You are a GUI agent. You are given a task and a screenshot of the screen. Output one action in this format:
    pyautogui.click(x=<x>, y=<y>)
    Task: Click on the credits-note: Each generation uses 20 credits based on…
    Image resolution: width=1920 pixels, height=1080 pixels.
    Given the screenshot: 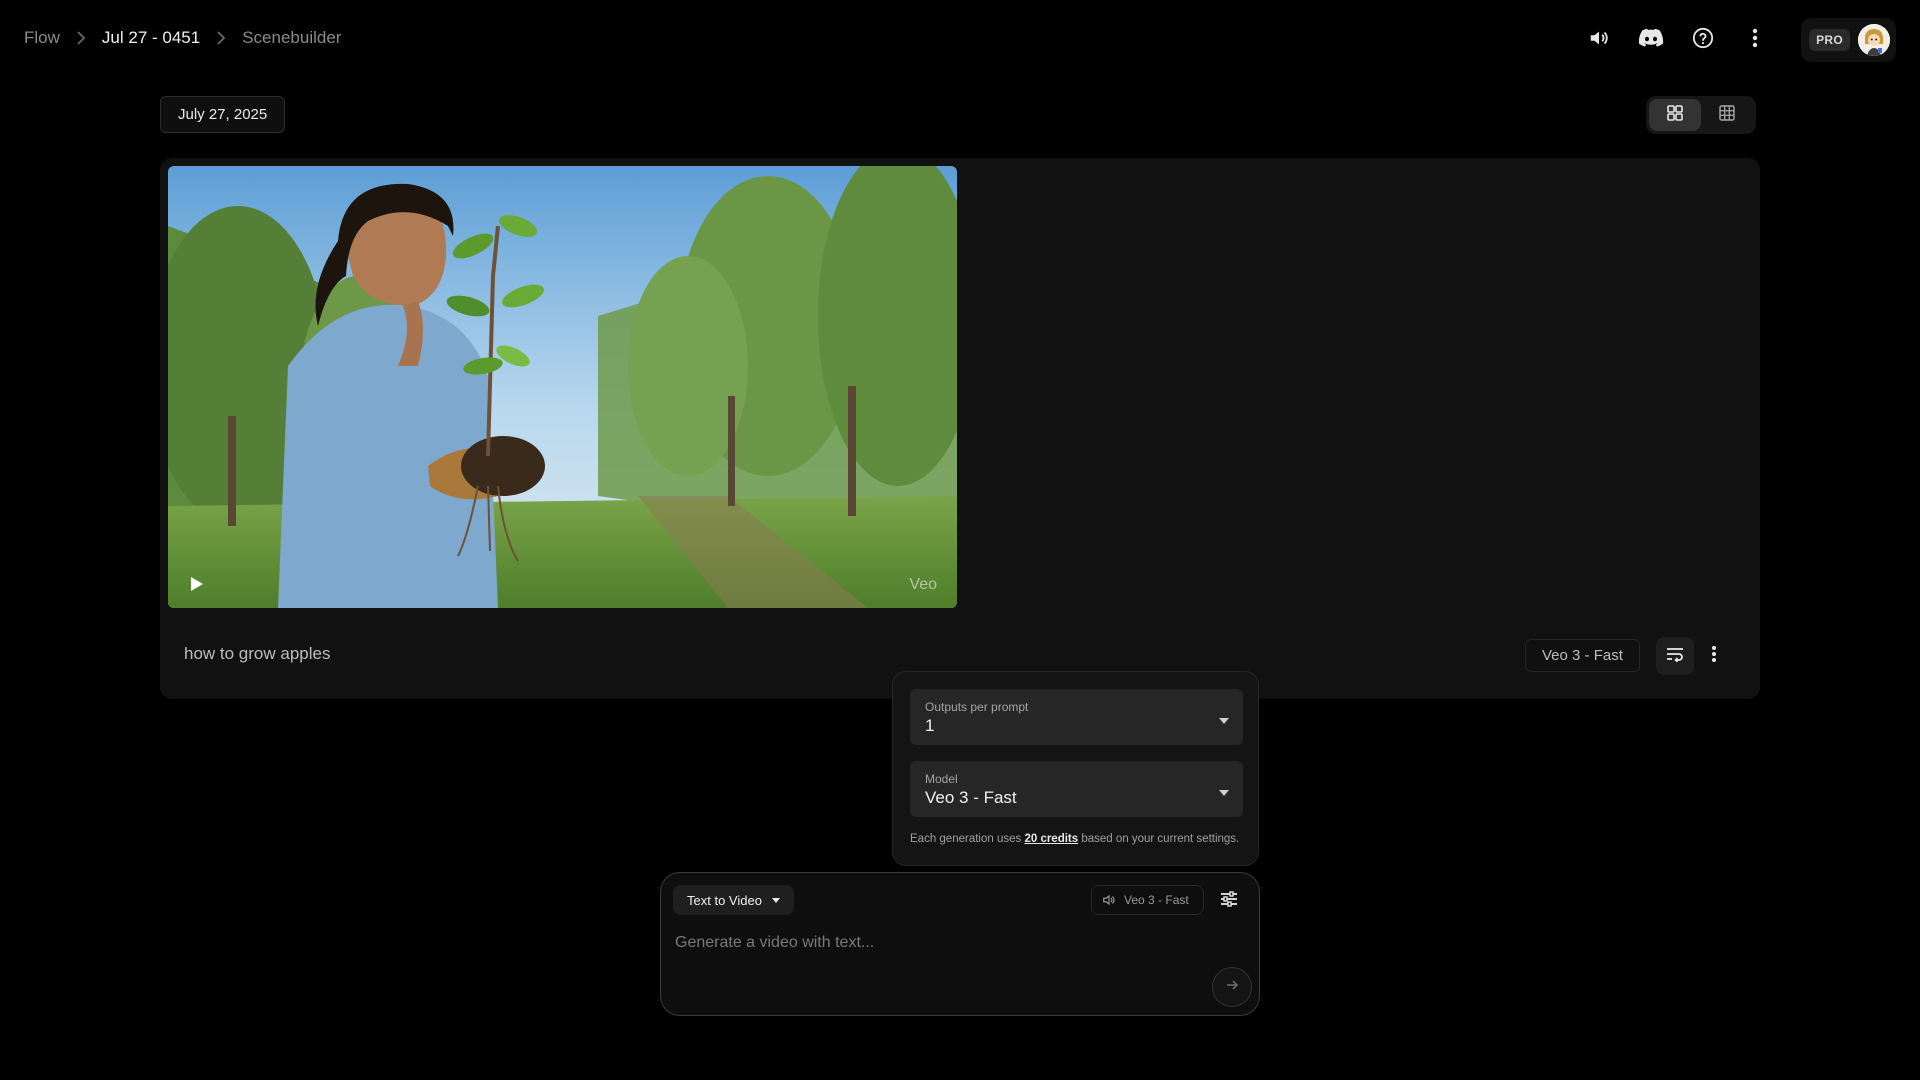 What is the action you would take?
    pyautogui.click(x=1074, y=839)
    